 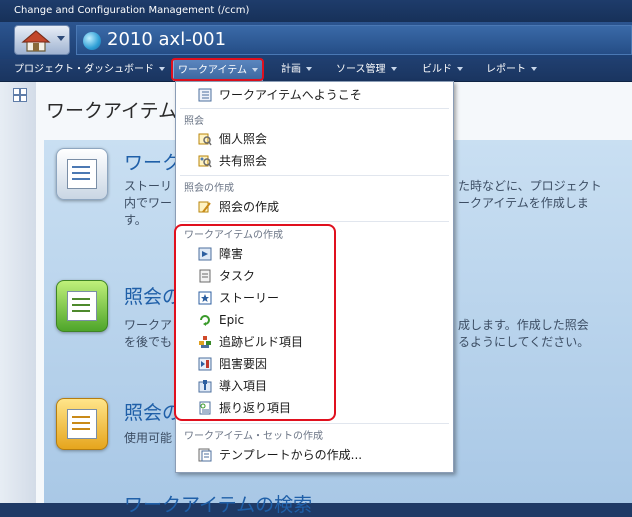 I want to click on nav-source-control: ソース管理, so click(x=366, y=70).